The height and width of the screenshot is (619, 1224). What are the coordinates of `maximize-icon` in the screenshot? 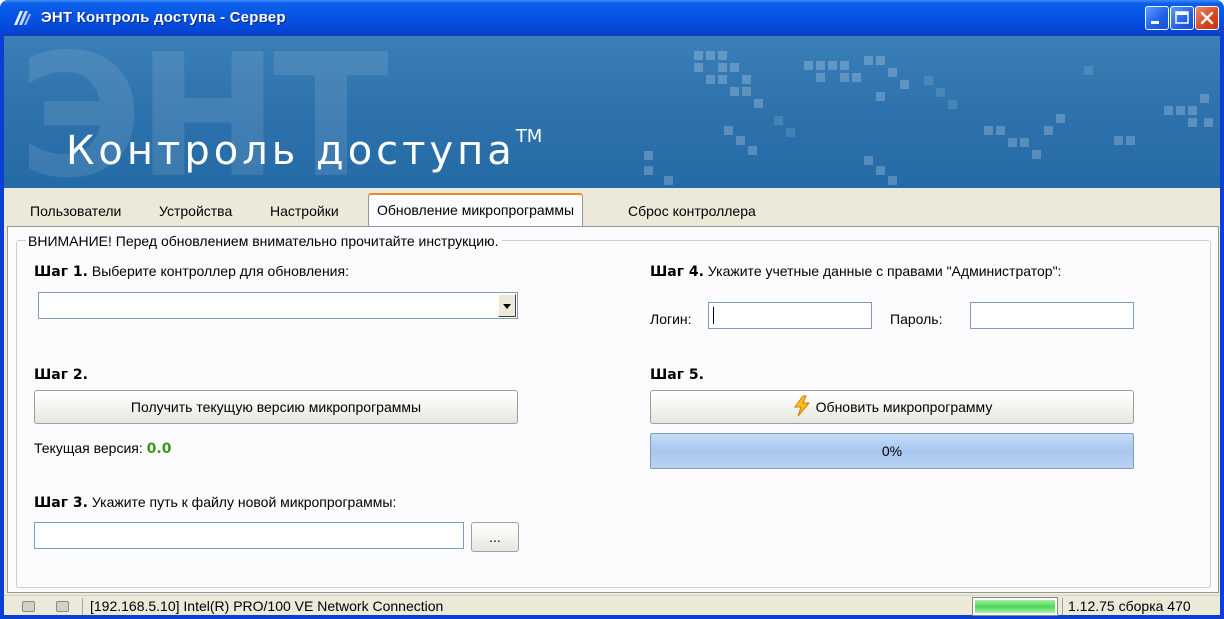 It's located at (1182, 17).